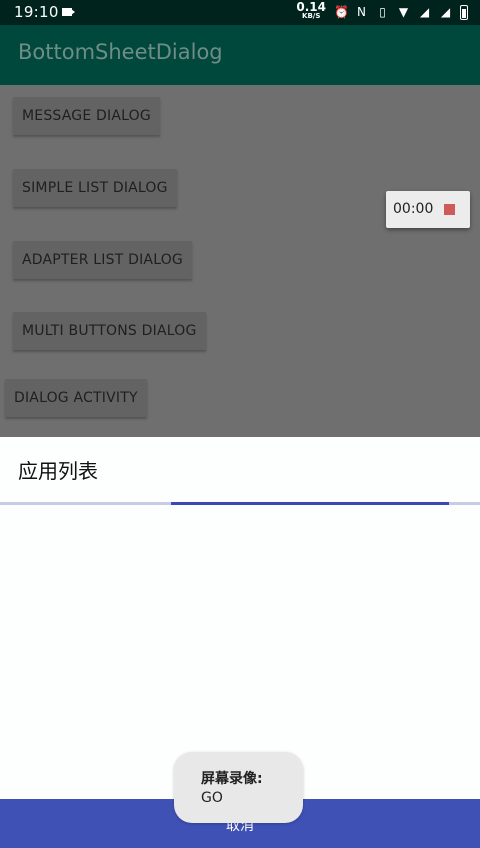  I want to click on status-time: 19:10, so click(36, 12).